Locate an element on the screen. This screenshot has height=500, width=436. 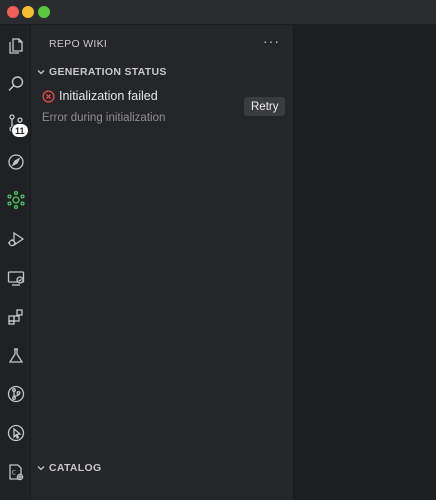
activity-source-control: 11 is located at coordinates (15, 123).